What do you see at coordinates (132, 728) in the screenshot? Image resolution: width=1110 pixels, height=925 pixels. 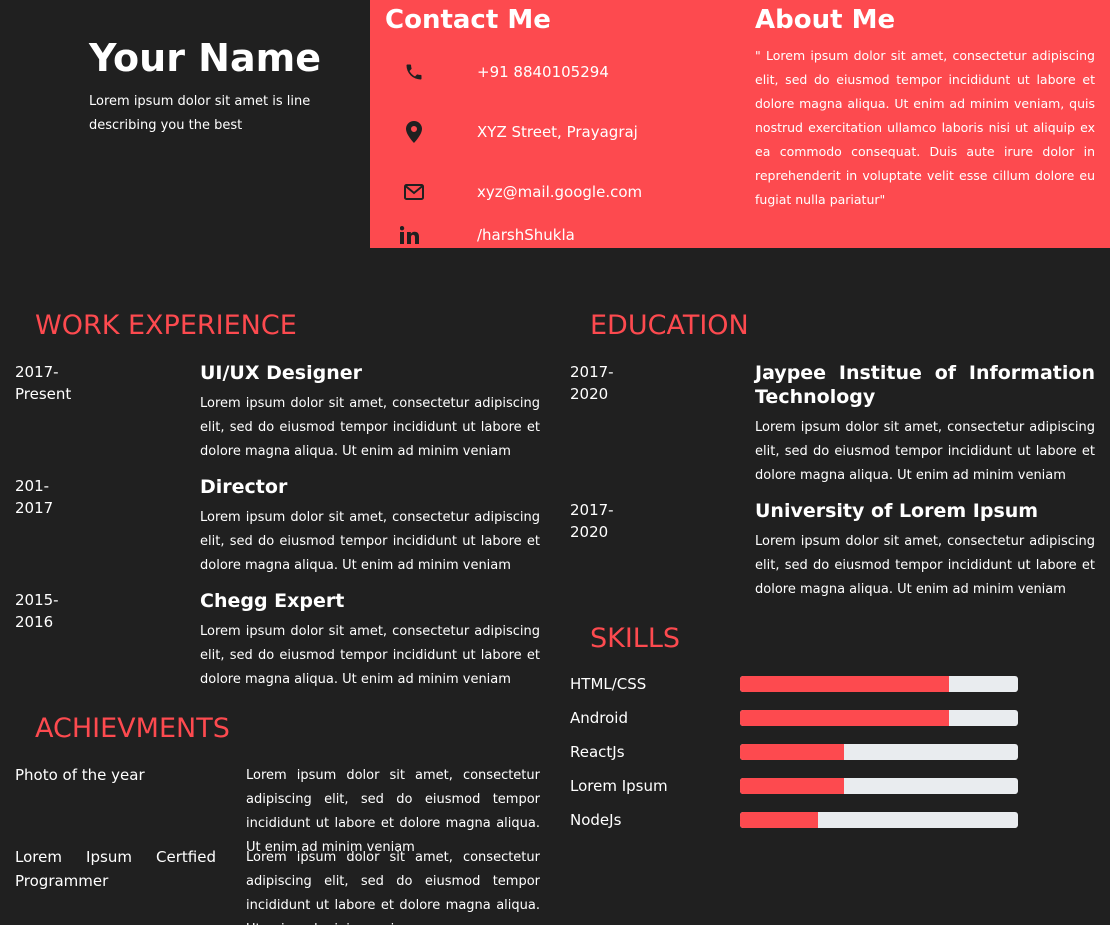 I see `achievements-title: ACHIEVMENTS` at bounding box center [132, 728].